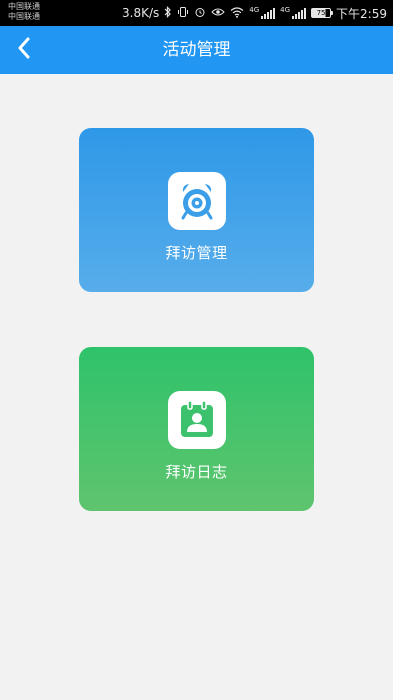 This screenshot has width=393, height=700. Describe the element at coordinates (254, 10) in the screenshot. I see `network-type-1: 4G` at that location.